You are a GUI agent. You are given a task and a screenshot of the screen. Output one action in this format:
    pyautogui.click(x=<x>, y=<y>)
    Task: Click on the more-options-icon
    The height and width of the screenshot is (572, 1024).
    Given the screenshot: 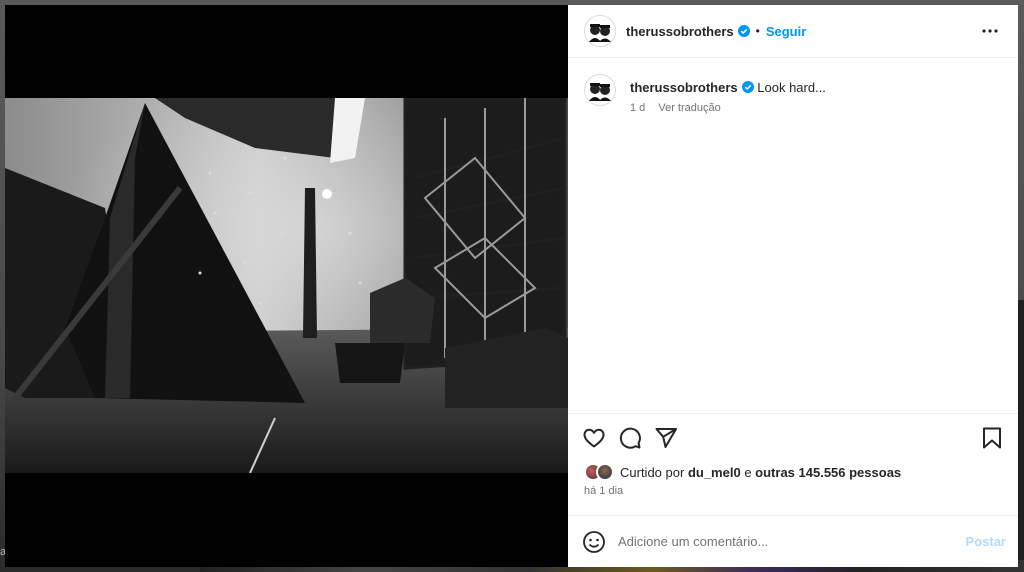 What is the action you would take?
    pyautogui.click(x=990, y=31)
    